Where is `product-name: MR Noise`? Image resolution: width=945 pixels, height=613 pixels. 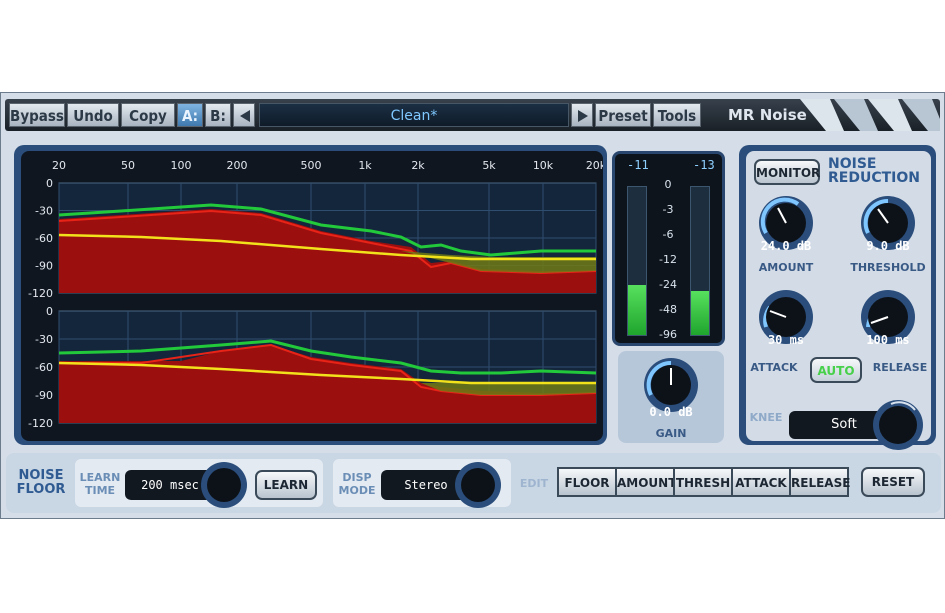
product-name: MR Noise is located at coordinates (767, 115).